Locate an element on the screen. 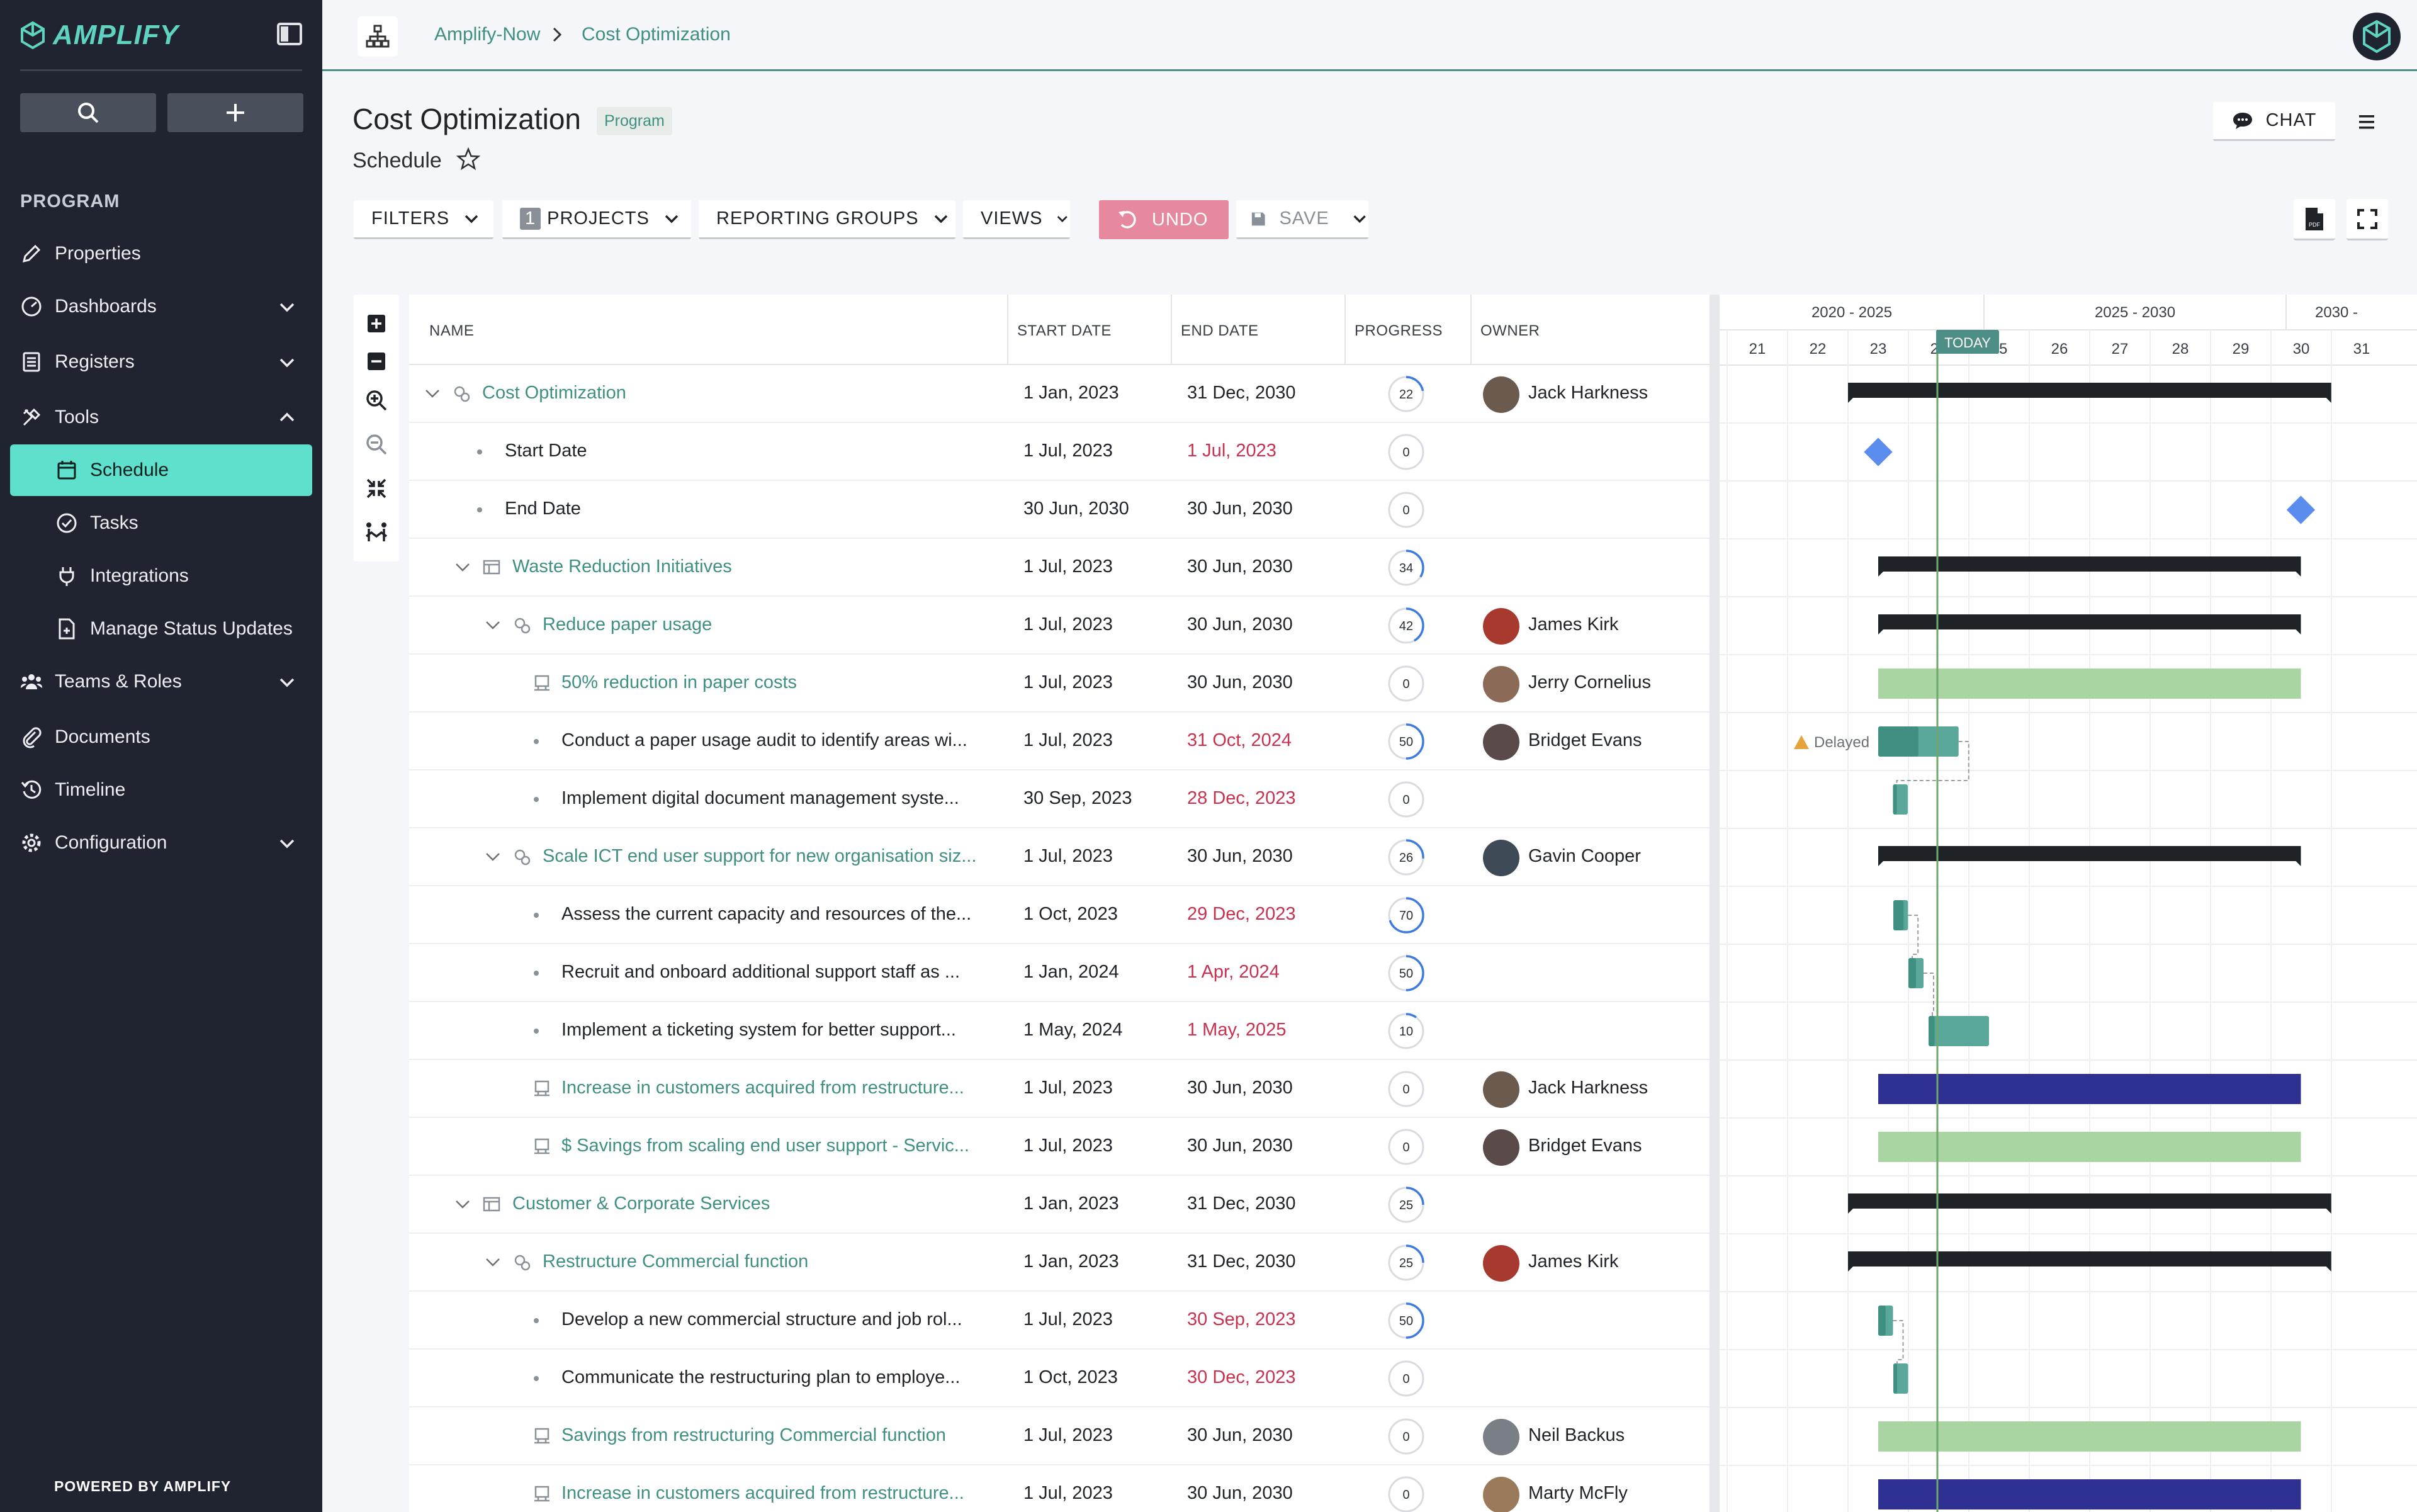  end-date: 1 Apr, 2024 is located at coordinates (1233, 972).